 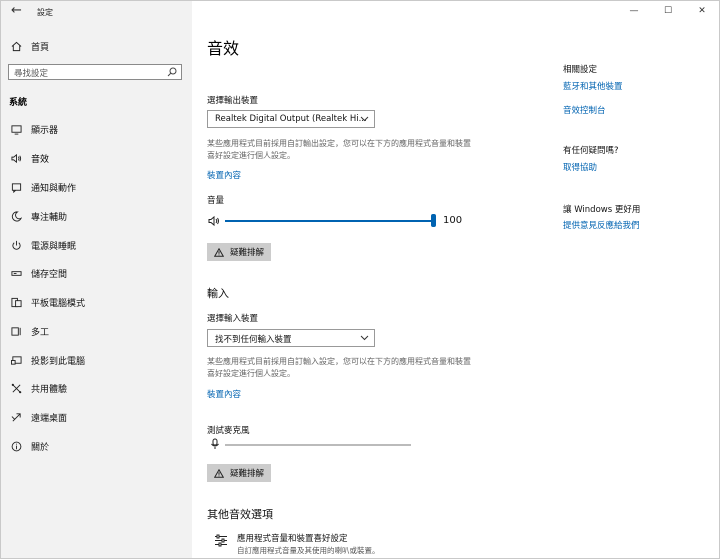 I want to click on app-volume-subtitle: 自訂應用程式音量及其使用的喇叭或裝置。, so click(x=308, y=550).